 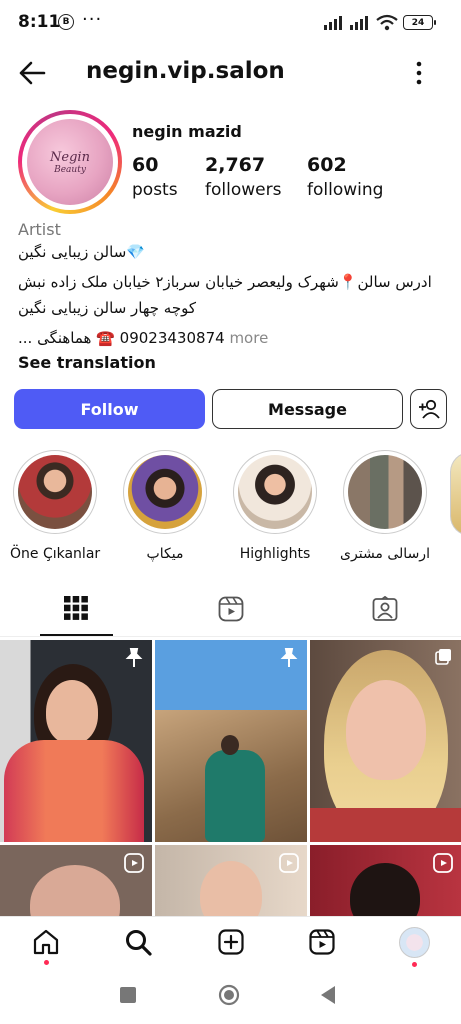 I want to click on posts-label: posts, so click(x=155, y=190).